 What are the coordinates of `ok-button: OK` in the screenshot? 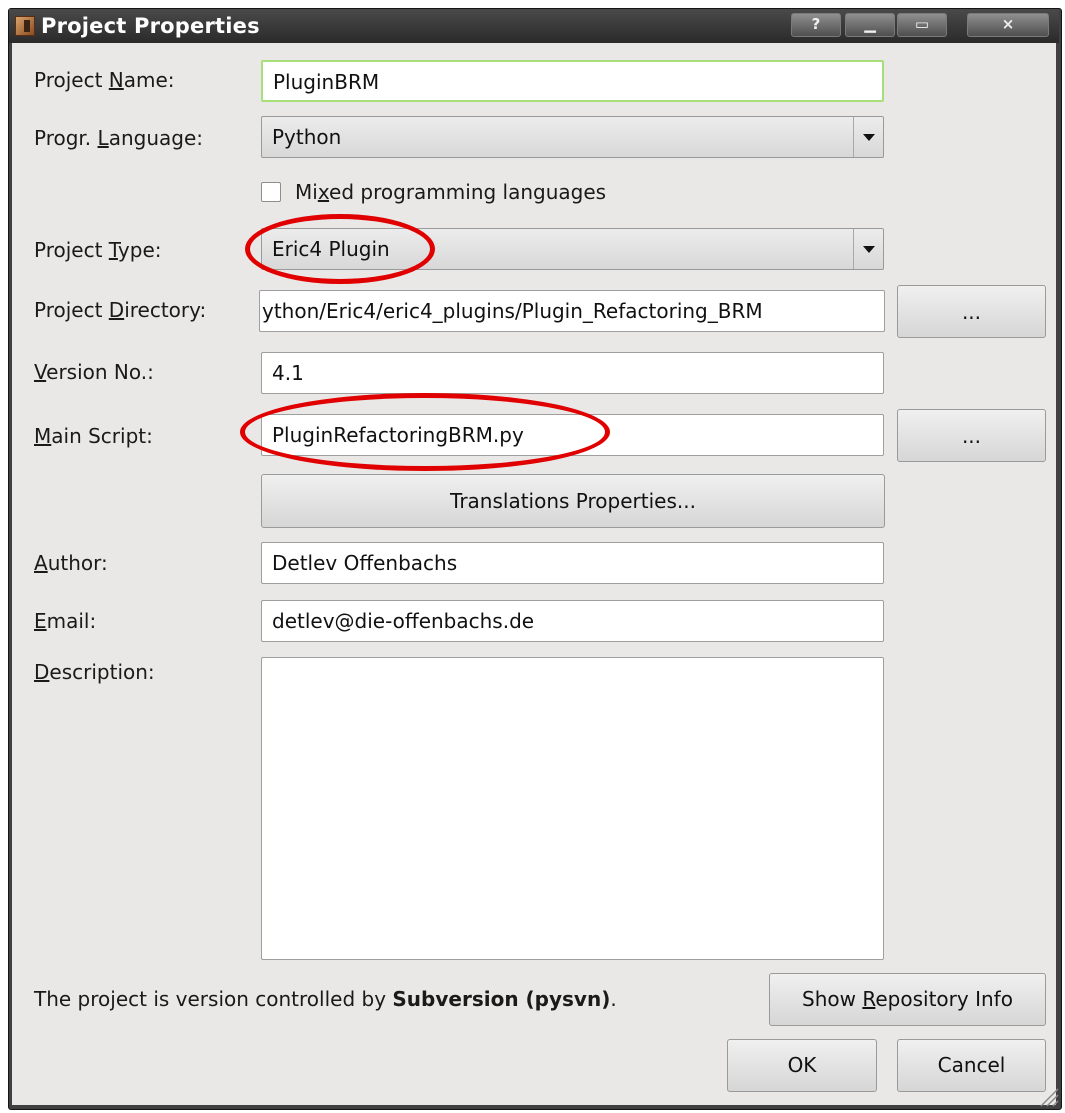 It's located at (802, 1065).